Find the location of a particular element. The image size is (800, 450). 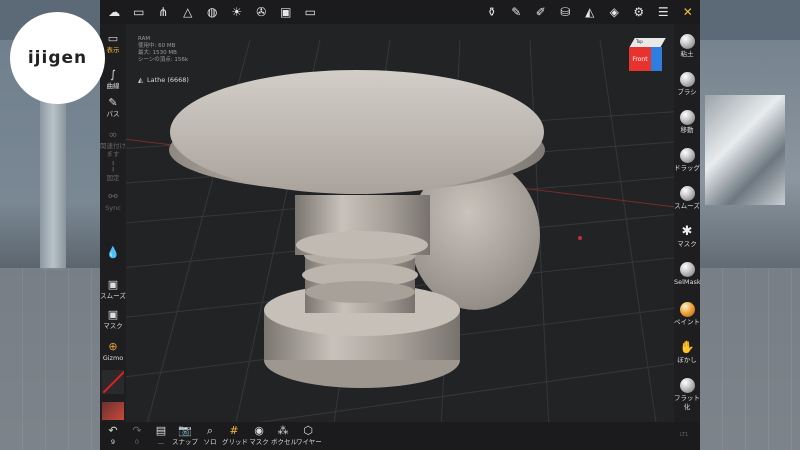

path-icon: ✎ is located at coordinates (113, 102).